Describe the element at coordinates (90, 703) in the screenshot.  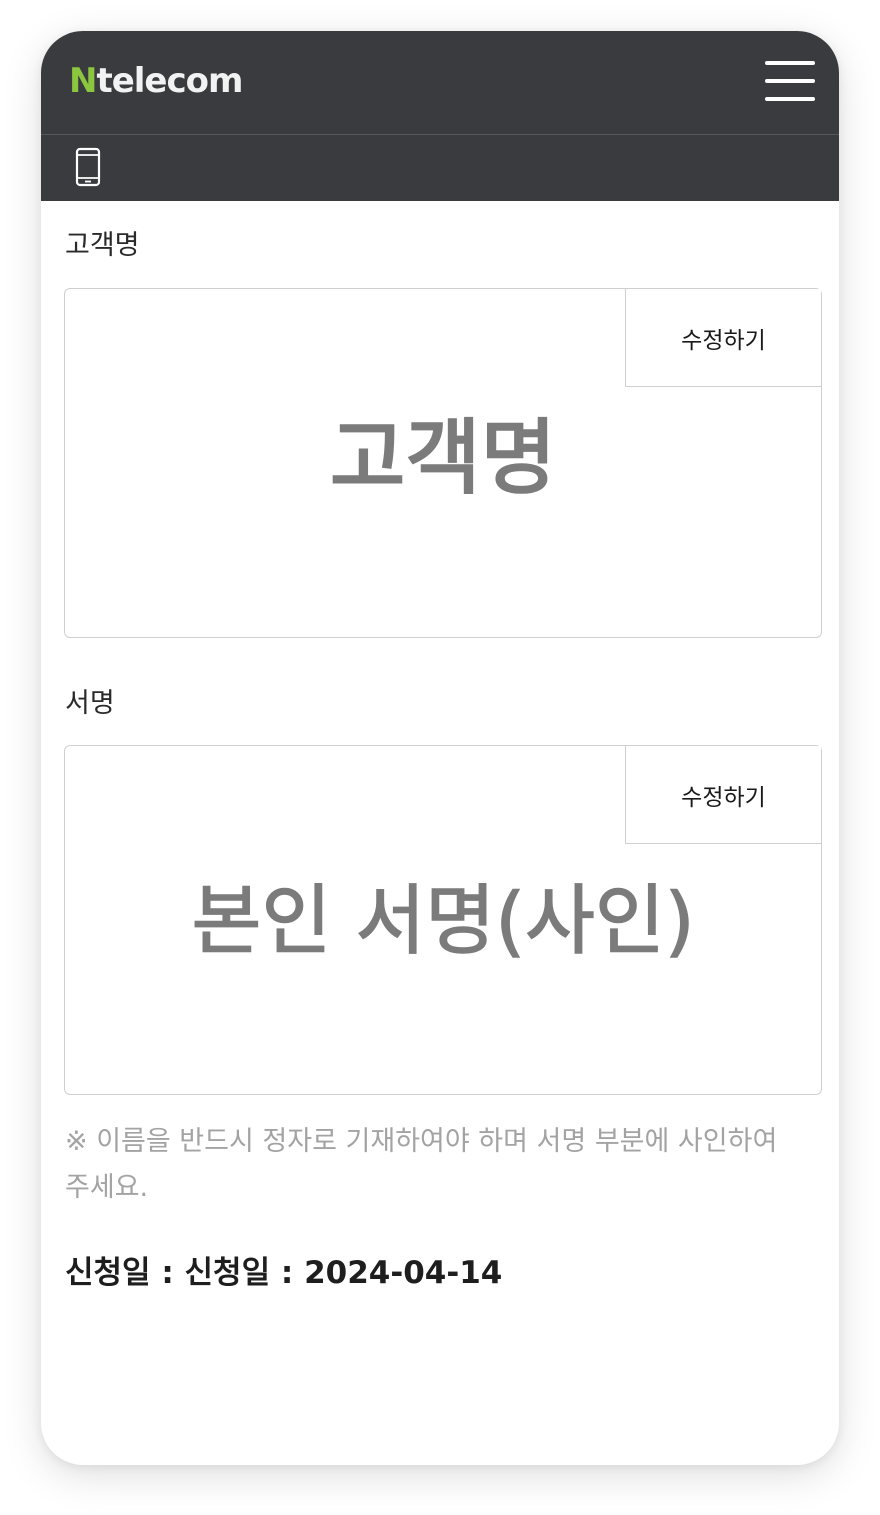
I see `signature-label: 서명` at that location.